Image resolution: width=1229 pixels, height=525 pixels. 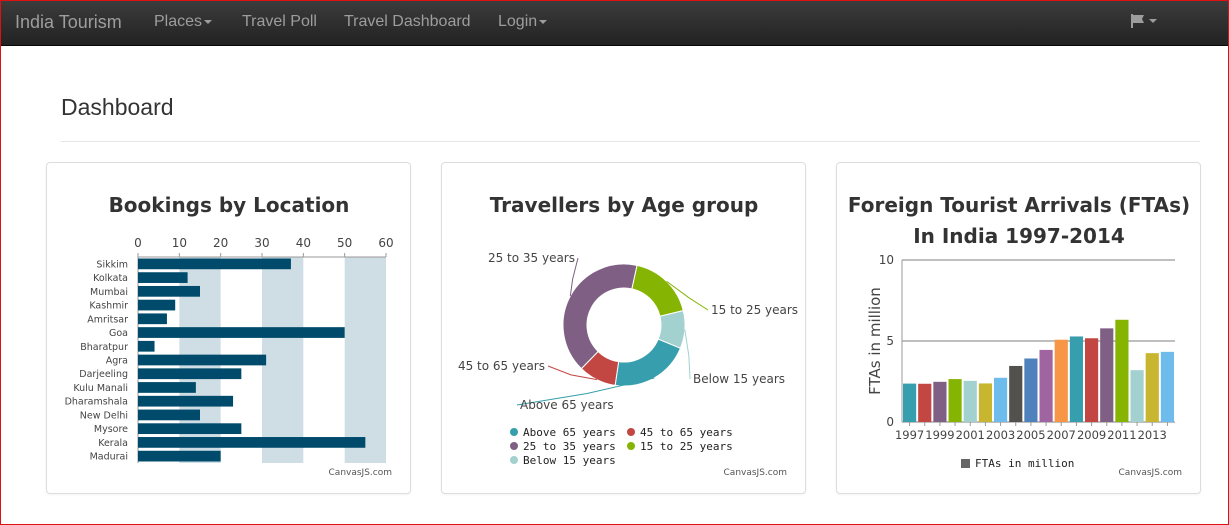 What do you see at coordinates (1024, 463) in the screenshot?
I see `legend-label: FTAs in million` at bounding box center [1024, 463].